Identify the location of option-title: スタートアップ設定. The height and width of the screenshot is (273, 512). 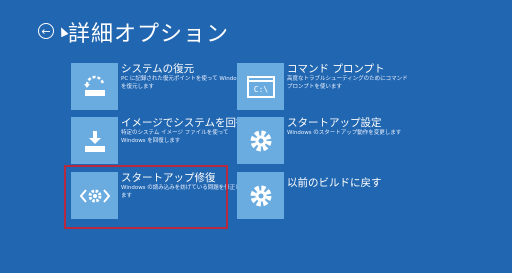
(334, 123).